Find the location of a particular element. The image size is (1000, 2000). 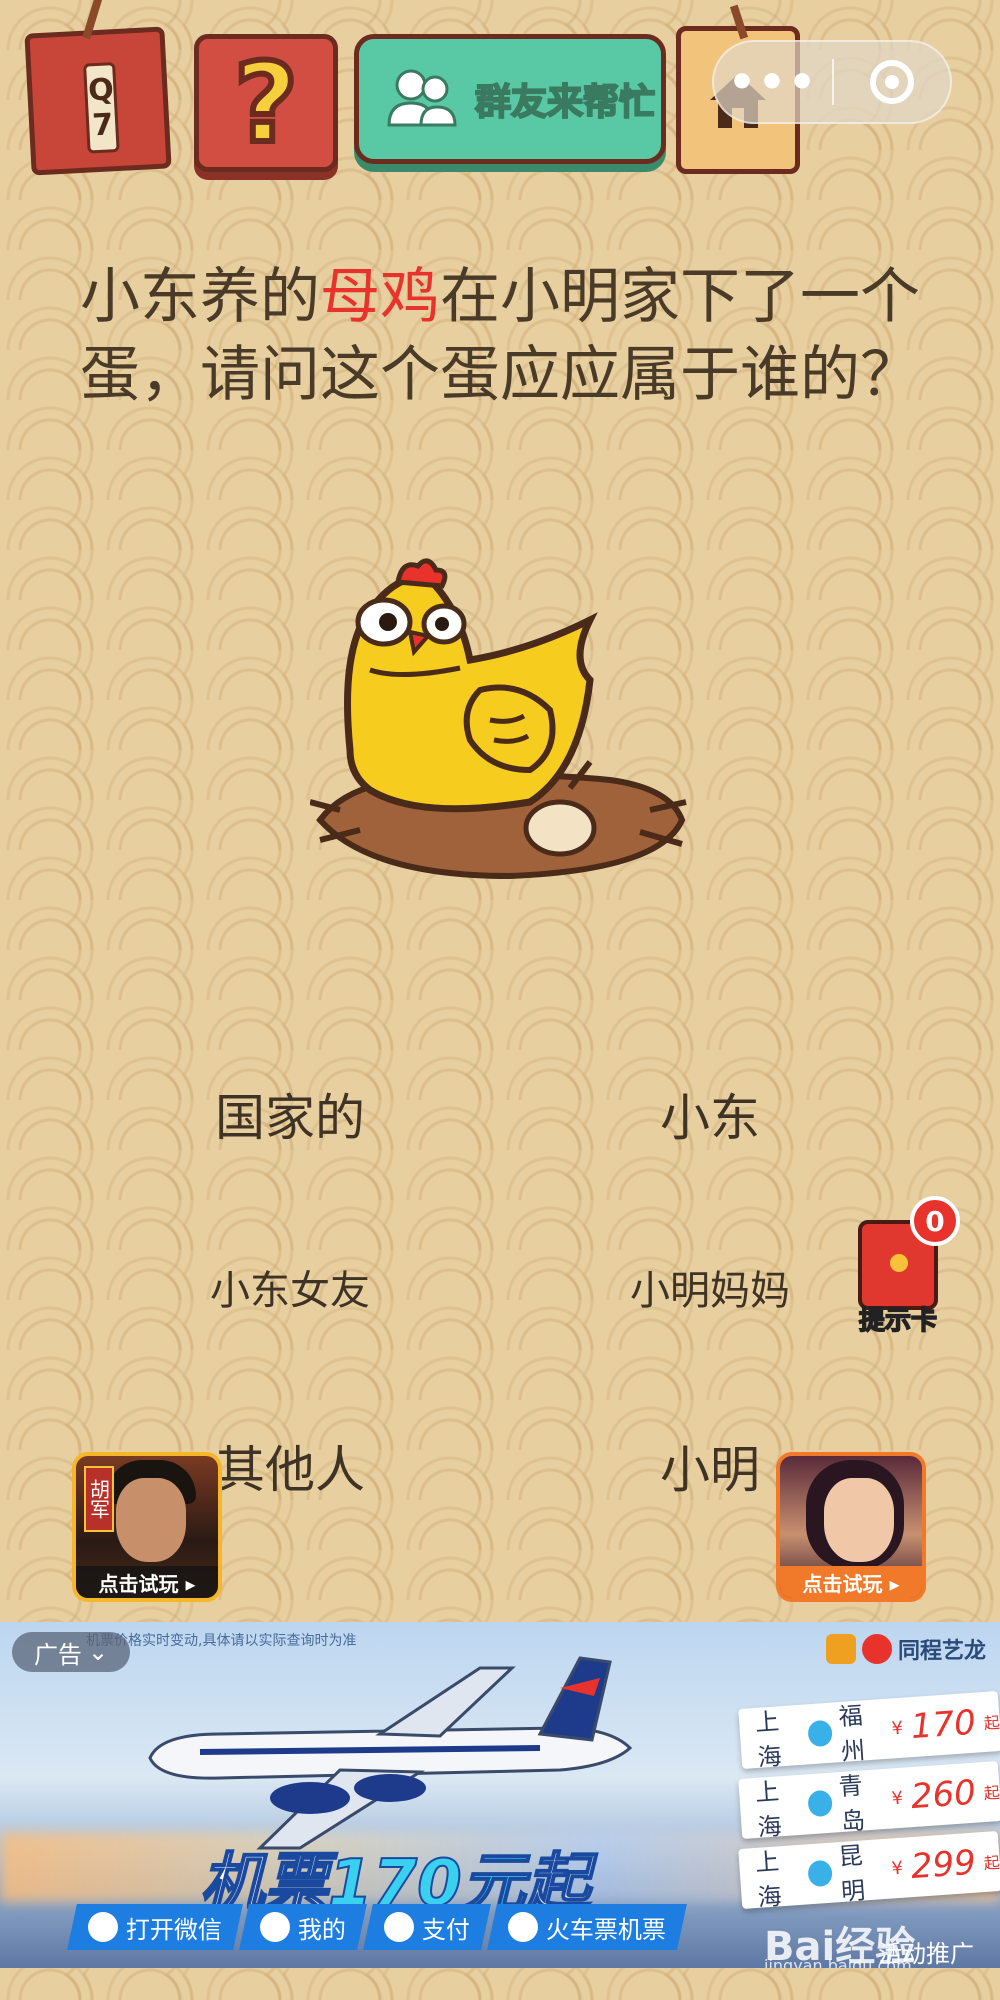

game-ad-left: 胡军 点击试玩 ▸ is located at coordinates (147, 1527).